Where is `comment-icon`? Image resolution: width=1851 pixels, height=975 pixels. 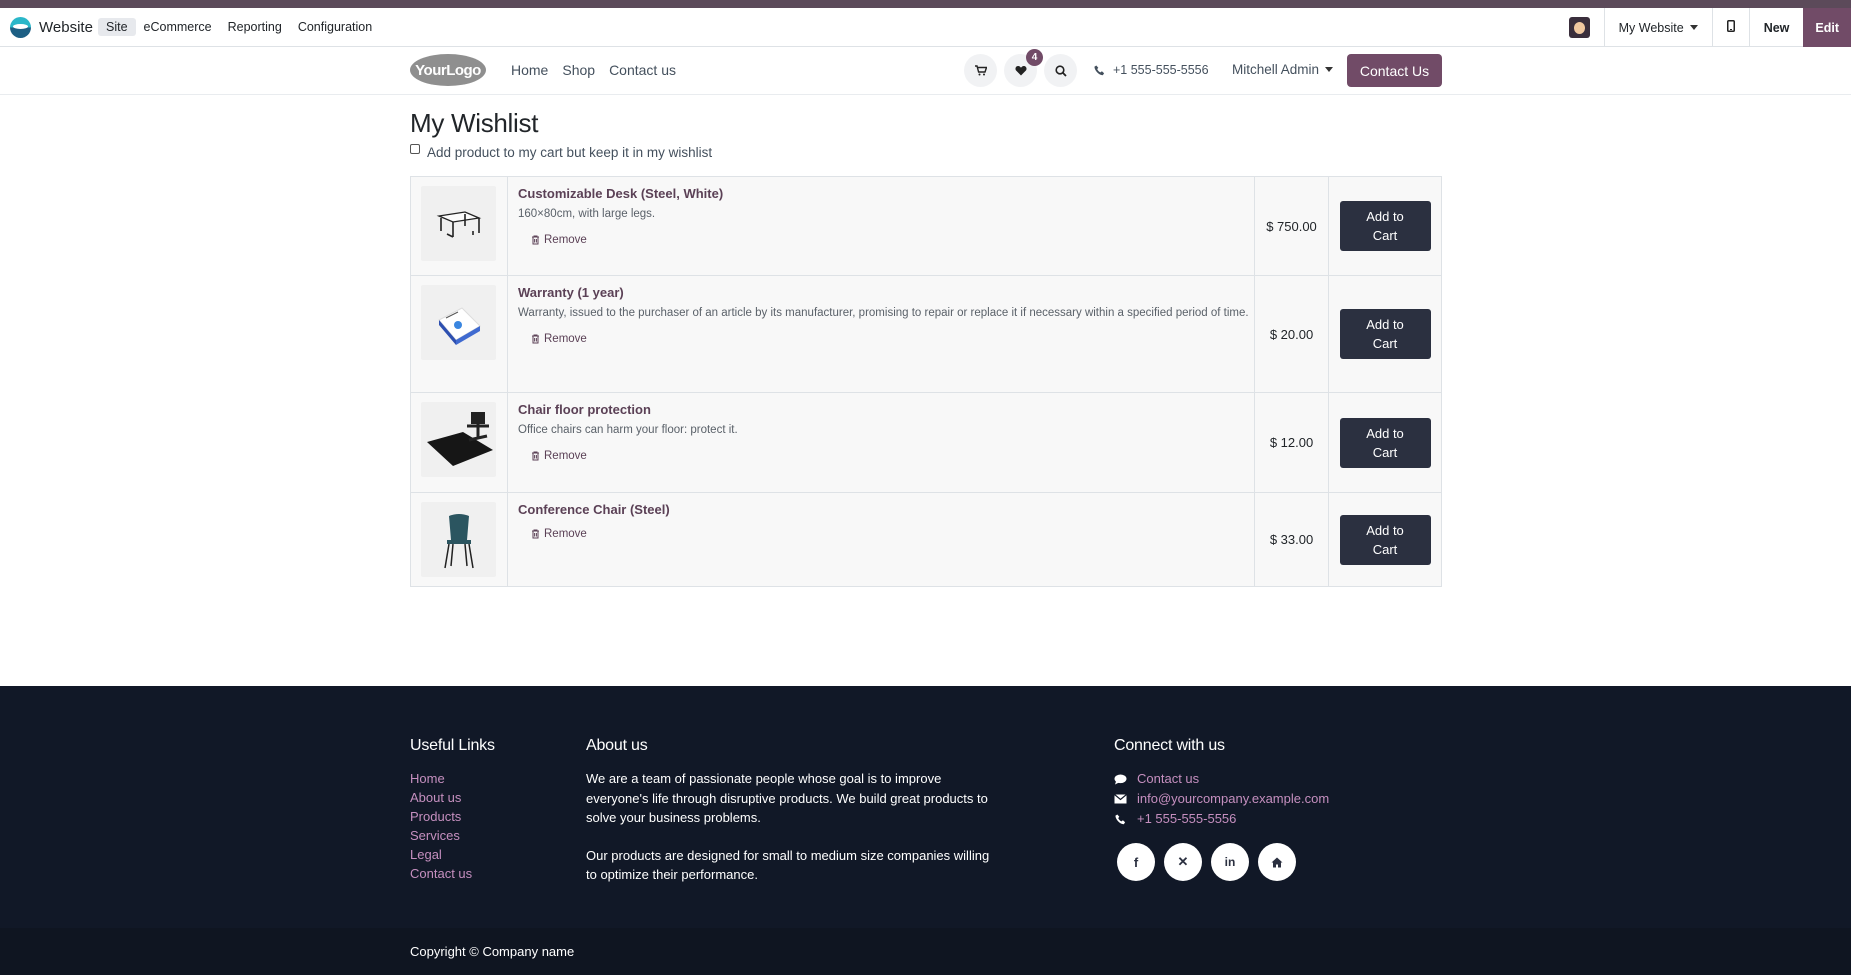 comment-icon is located at coordinates (1120, 779).